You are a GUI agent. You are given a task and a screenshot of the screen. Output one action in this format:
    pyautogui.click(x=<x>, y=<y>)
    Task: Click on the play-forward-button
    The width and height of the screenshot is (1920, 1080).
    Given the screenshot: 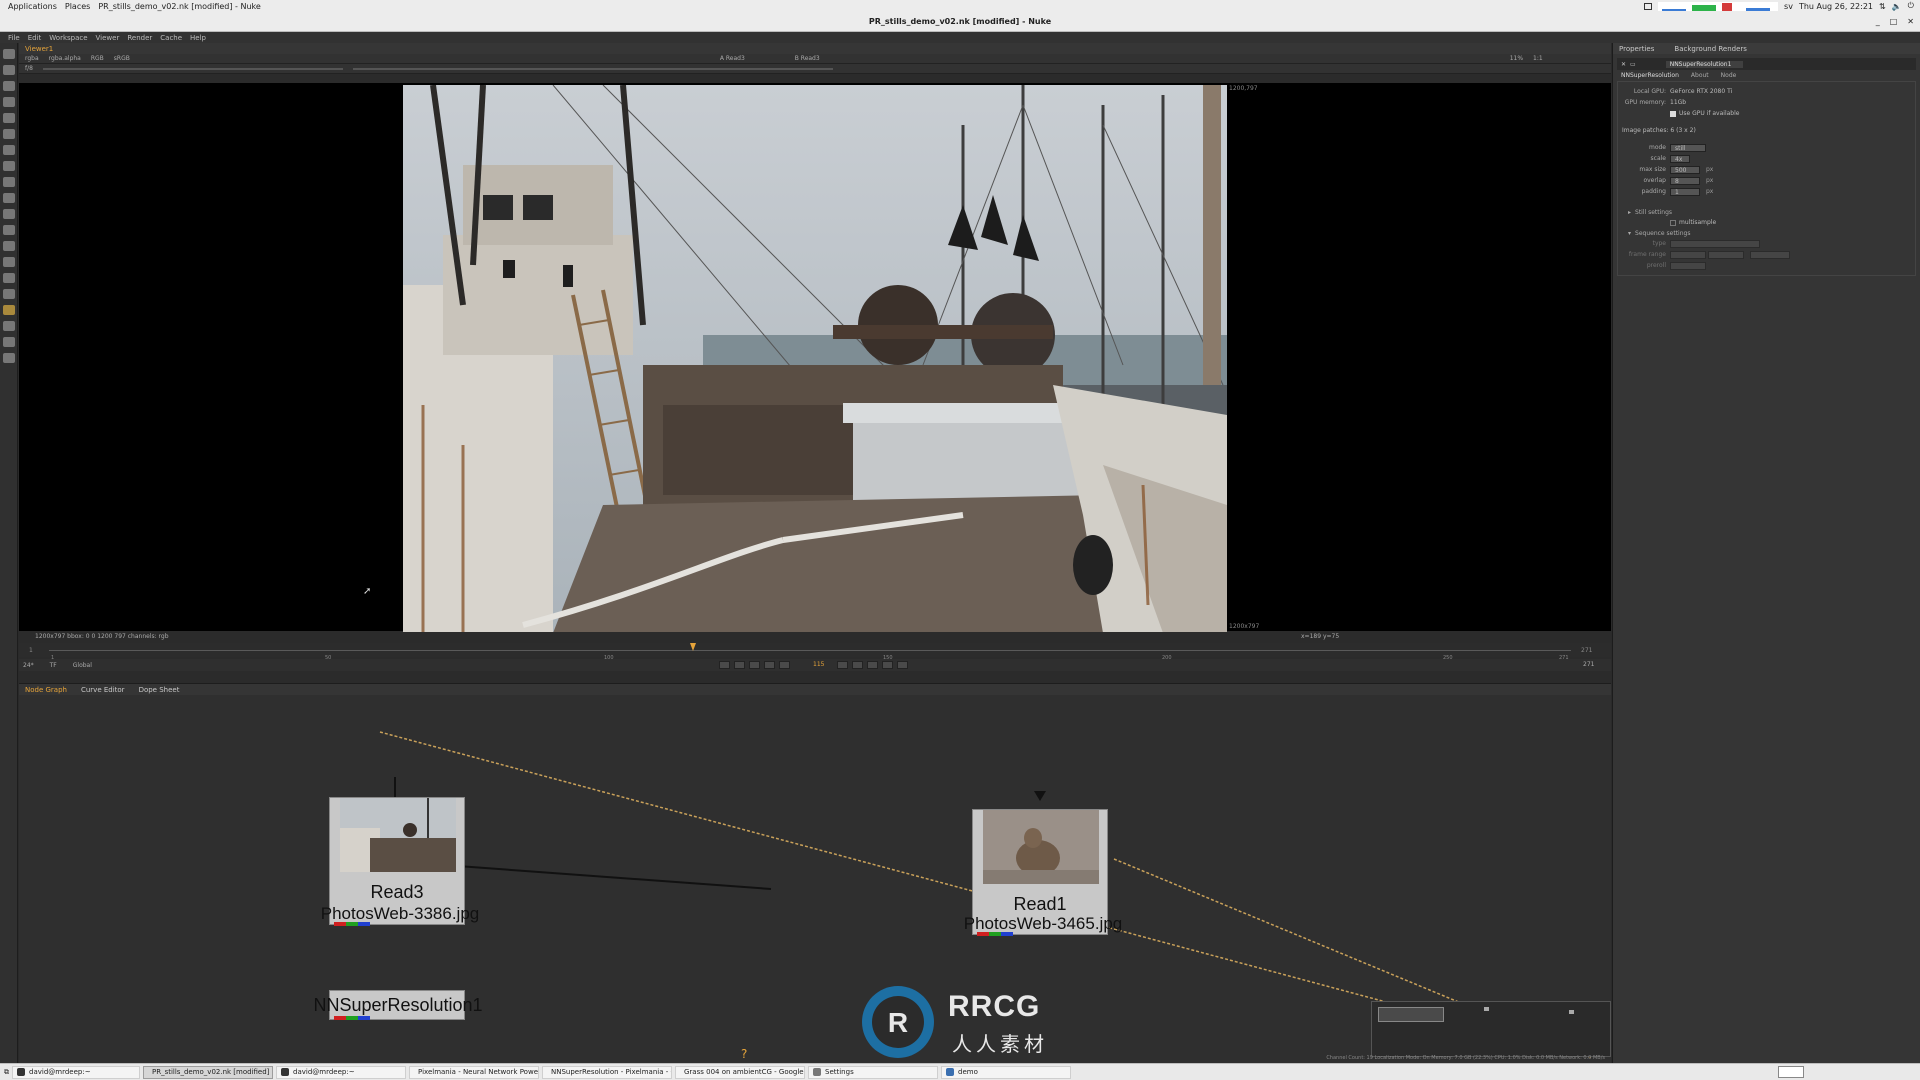 What is the action you would take?
    pyautogui.click(x=857, y=665)
    